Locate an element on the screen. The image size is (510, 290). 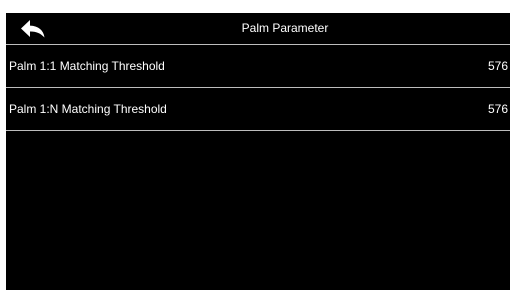
back-arrow-icon is located at coordinates (33, 29).